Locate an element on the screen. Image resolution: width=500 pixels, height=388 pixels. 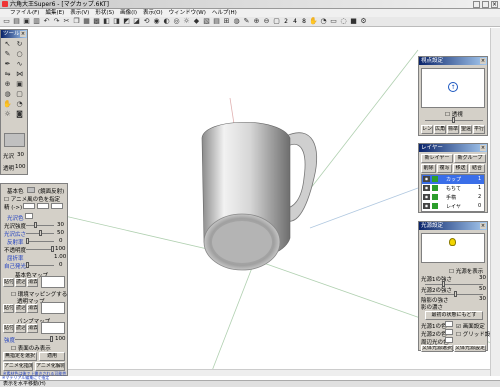
camera-icon: ◎ is located at coordinates (176, 21).